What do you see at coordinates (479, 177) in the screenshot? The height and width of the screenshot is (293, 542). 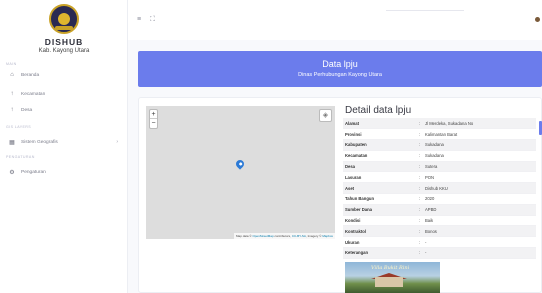 I see `detail-value: PON` at bounding box center [479, 177].